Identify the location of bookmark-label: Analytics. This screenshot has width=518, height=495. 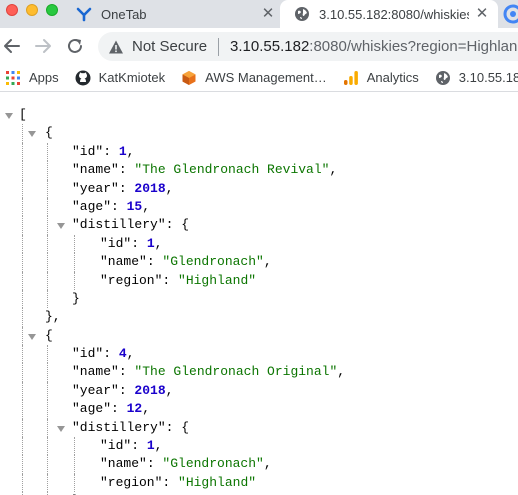
(392, 77).